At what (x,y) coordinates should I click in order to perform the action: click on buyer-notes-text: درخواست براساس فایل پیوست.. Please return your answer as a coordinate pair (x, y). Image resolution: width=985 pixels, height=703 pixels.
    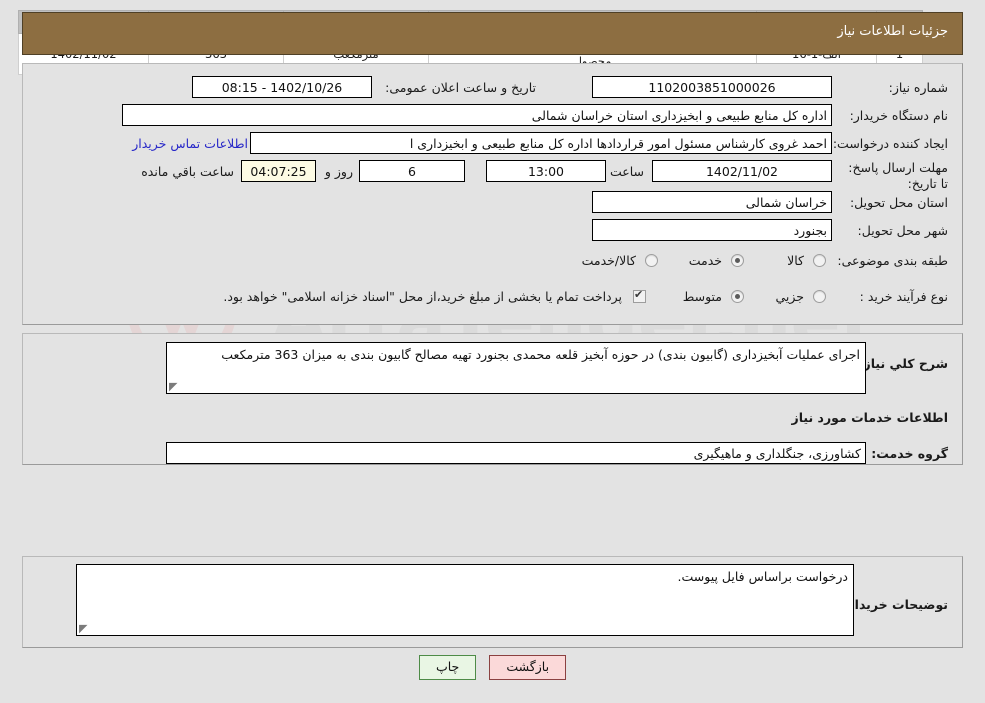
    Looking at the image, I should click on (762, 576).